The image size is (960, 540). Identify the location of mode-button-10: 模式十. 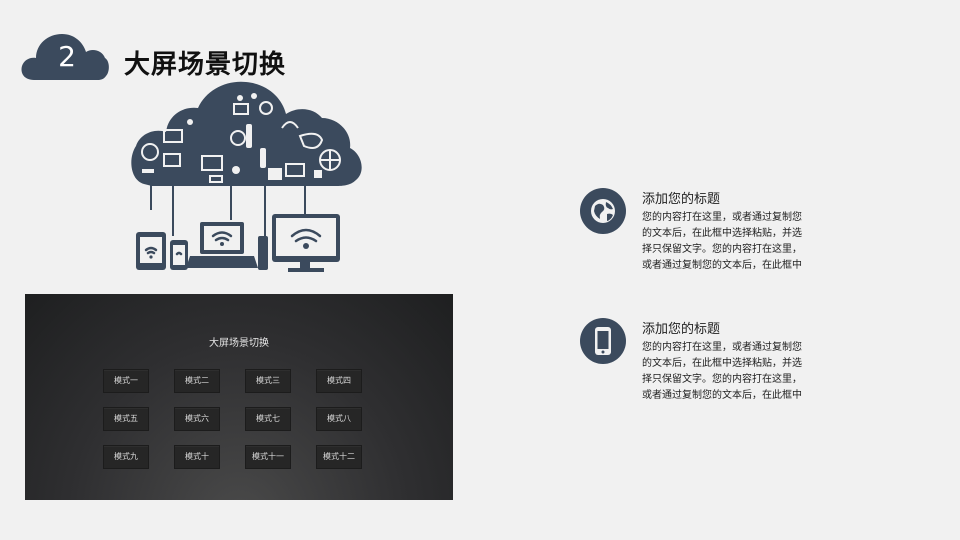
(197, 457).